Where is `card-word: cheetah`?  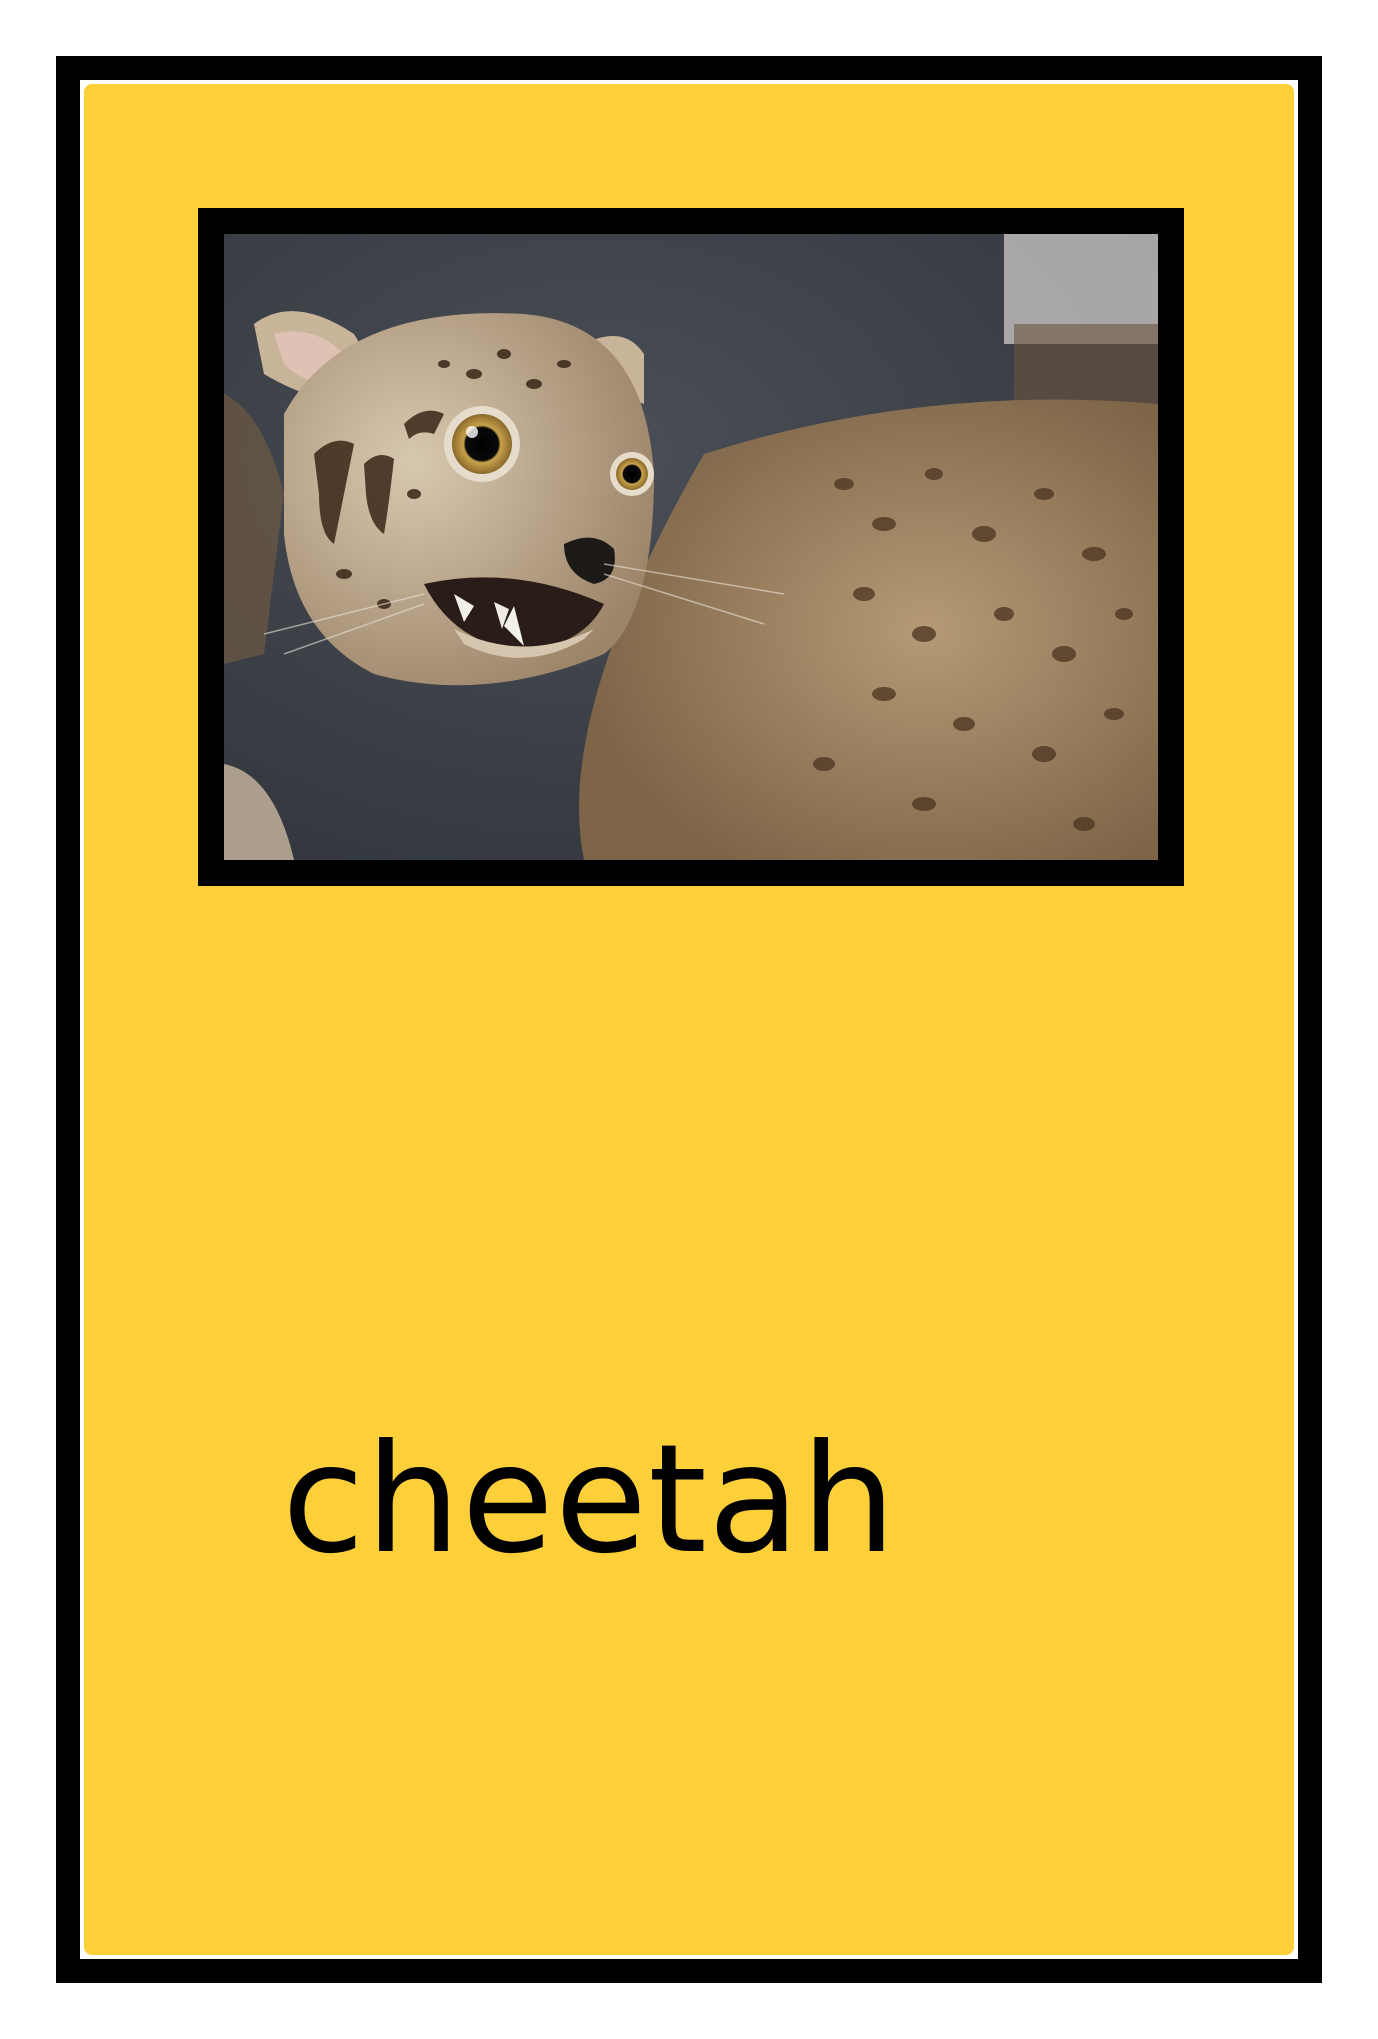
card-word: cheetah is located at coordinates (589, 1500).